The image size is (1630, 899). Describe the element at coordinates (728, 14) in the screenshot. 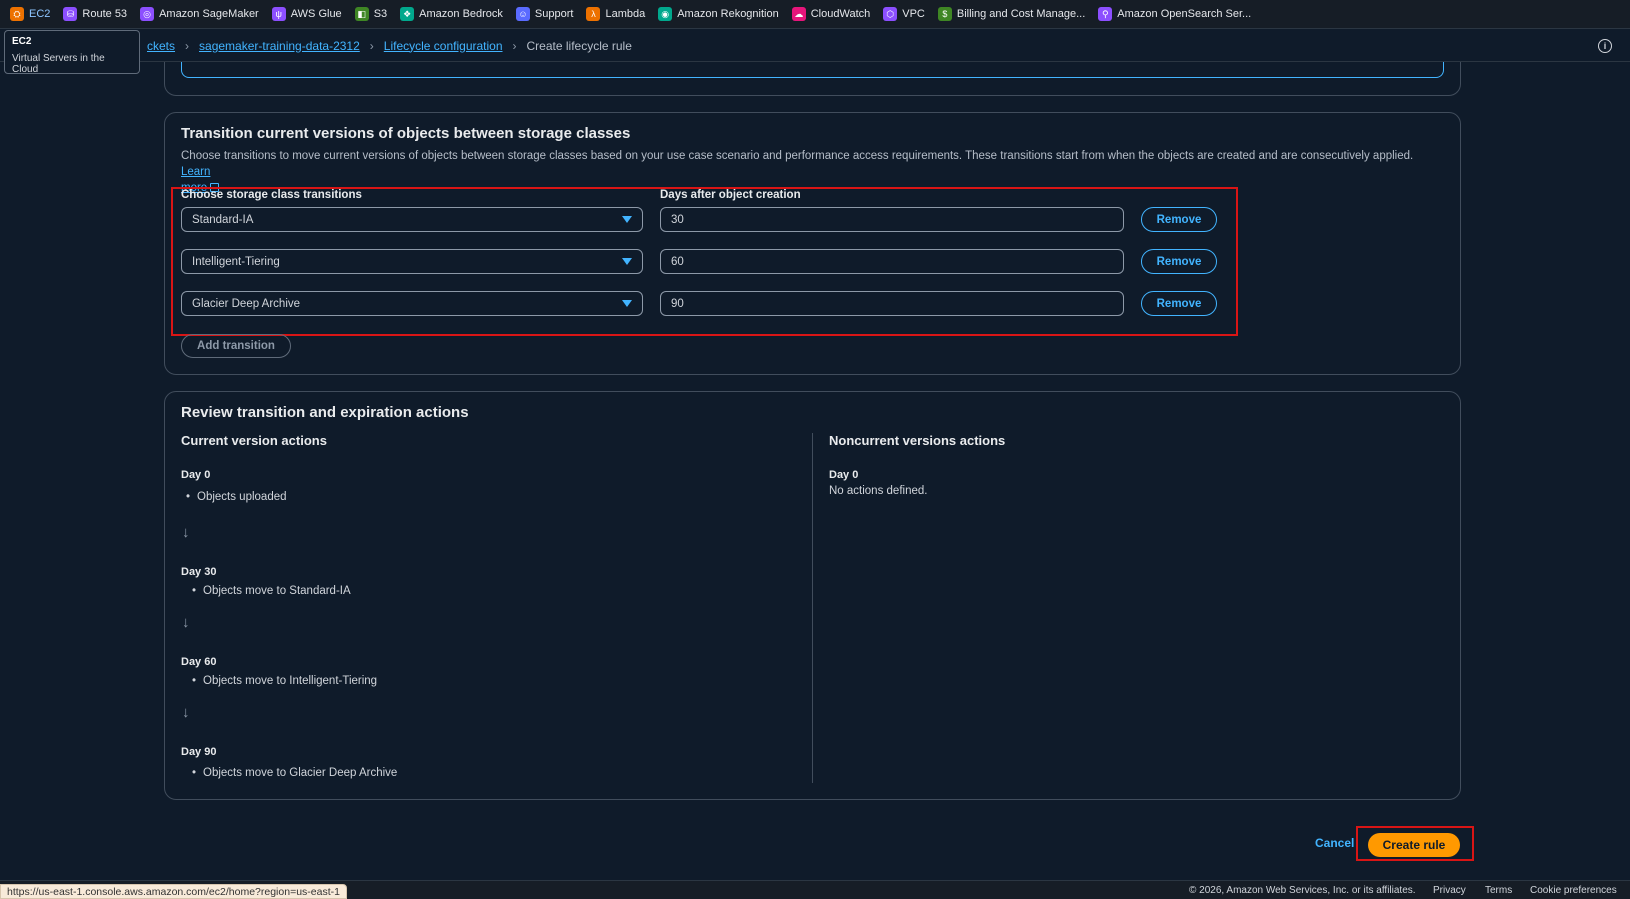

I see `favorite-label: Amazon Rekognition` at that location.